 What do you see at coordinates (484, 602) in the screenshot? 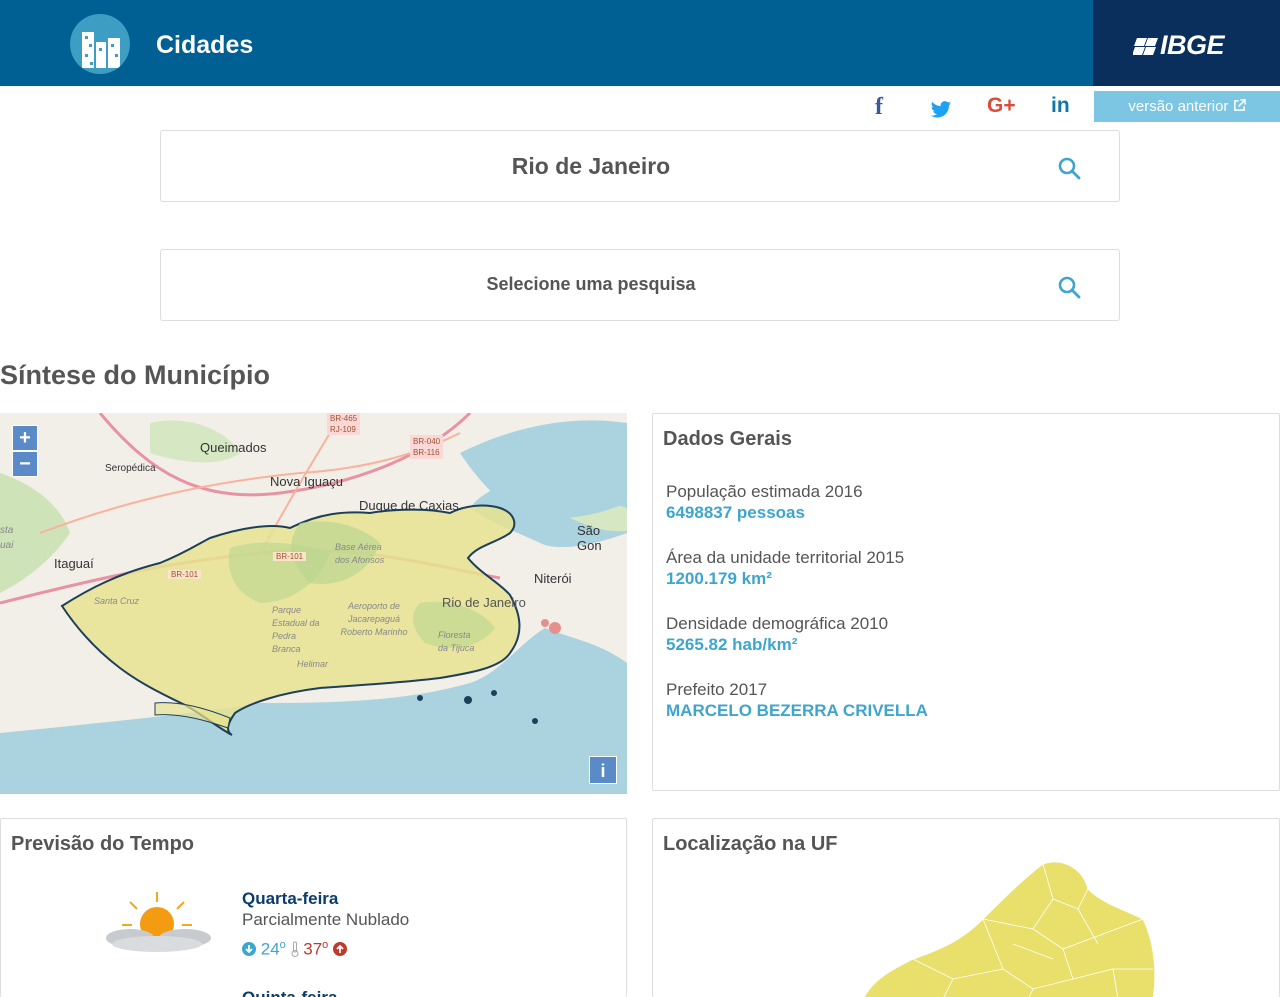
I see `map-label: Rio de Janeiro` at bounding box center [484, 602].